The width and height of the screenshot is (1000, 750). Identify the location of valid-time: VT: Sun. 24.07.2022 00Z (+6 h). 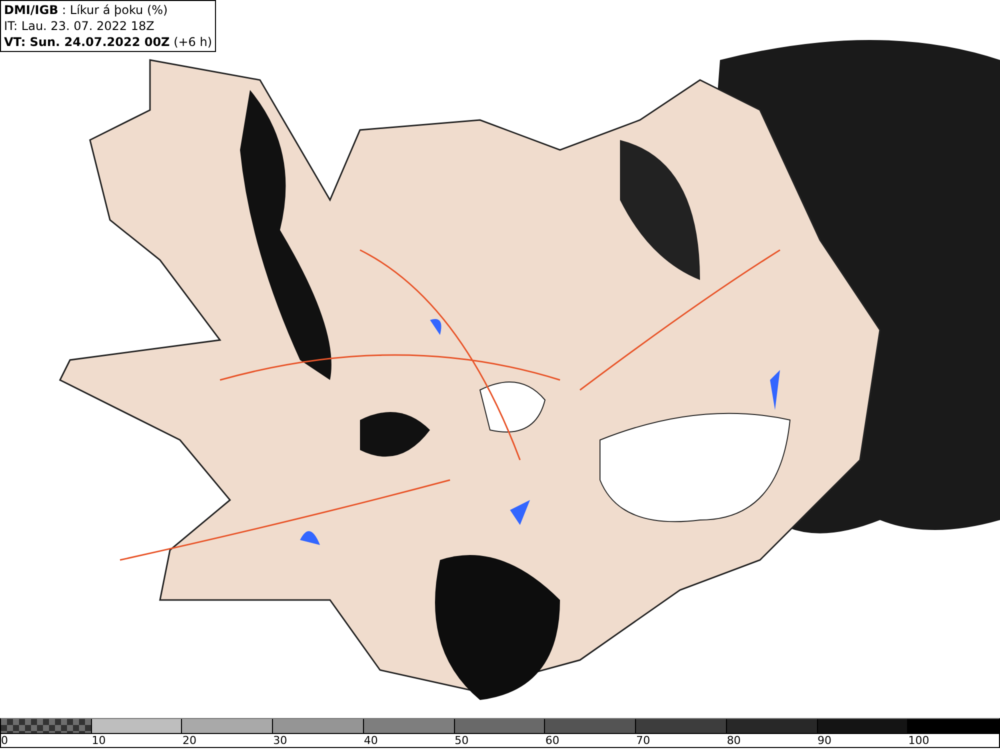
(108, 42).